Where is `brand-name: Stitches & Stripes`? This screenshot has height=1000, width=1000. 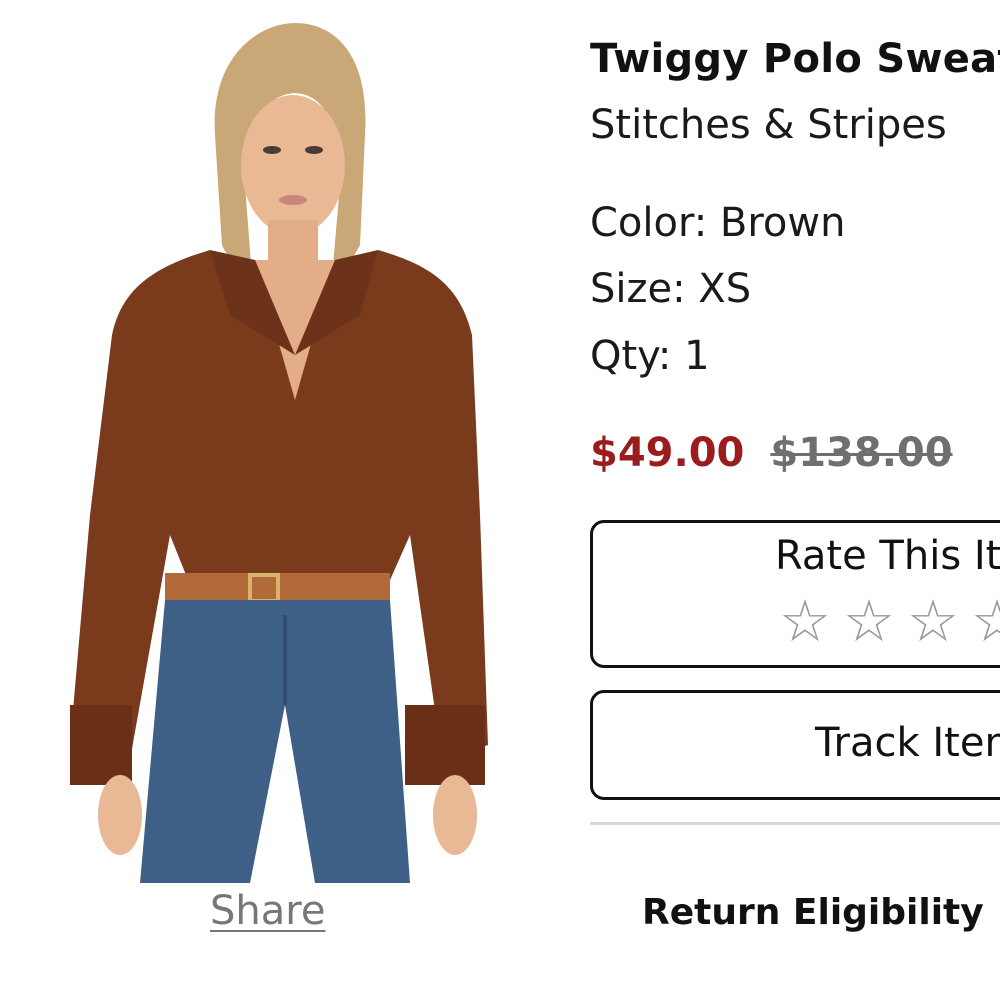 brand-name: Stitches & Stripes is located at coordinates (768, 125).